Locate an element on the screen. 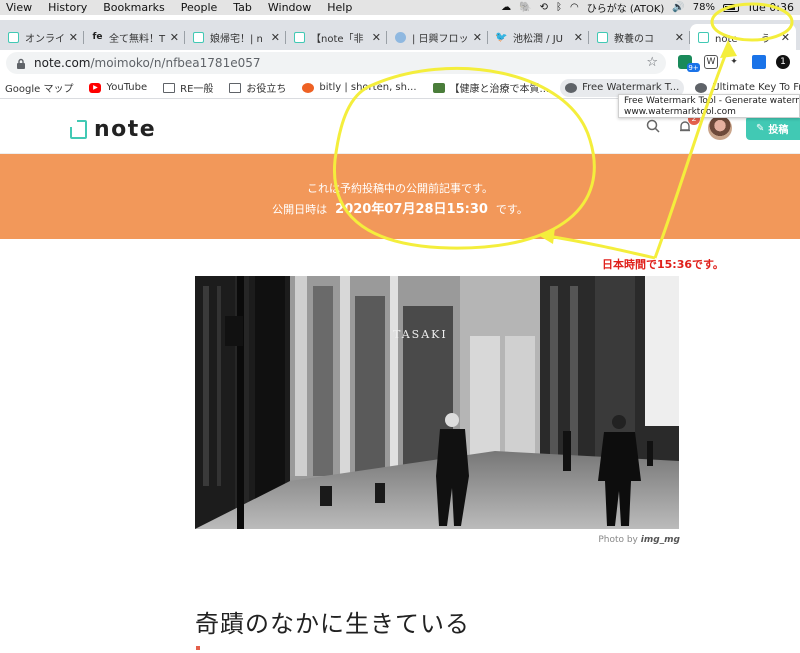 This screenshot has height=653, width=800. address-bar: note.com/moimoko/n/nfbea1781e057 ☆ is located at coordinates (336, 63).